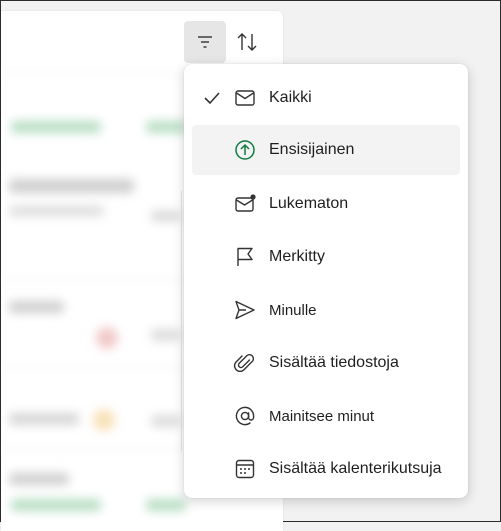 The image size is (501, 531). I want to click on mail-unread-icon, so click(245, 204).